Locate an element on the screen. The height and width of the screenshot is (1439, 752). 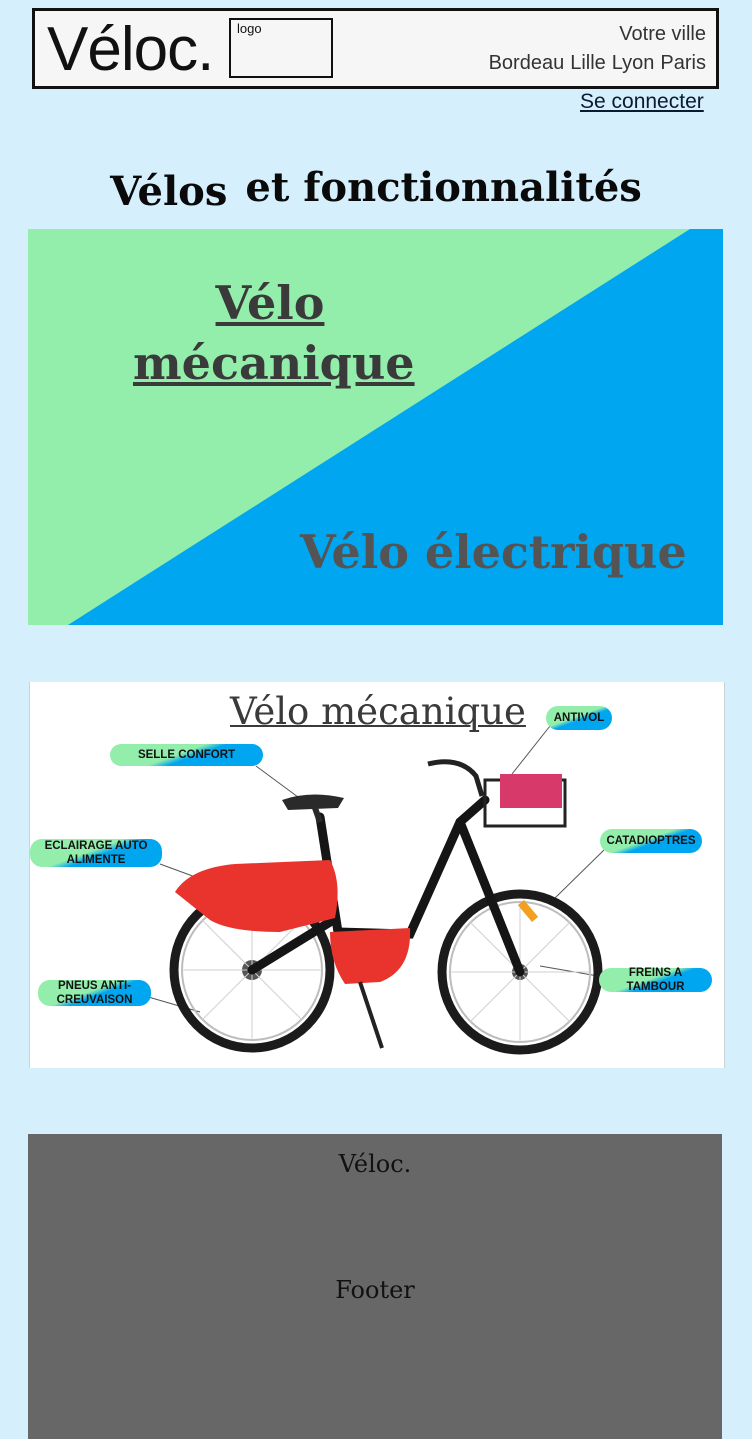
footer-brand: Véloc. is located at coordinates (375, 1164).